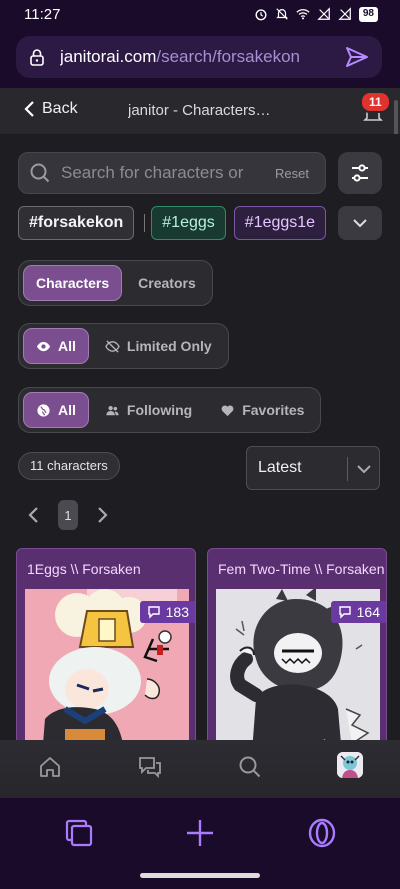  I want to click on card-title: 1Eggs \\ Forsaken, so click(84, 569).